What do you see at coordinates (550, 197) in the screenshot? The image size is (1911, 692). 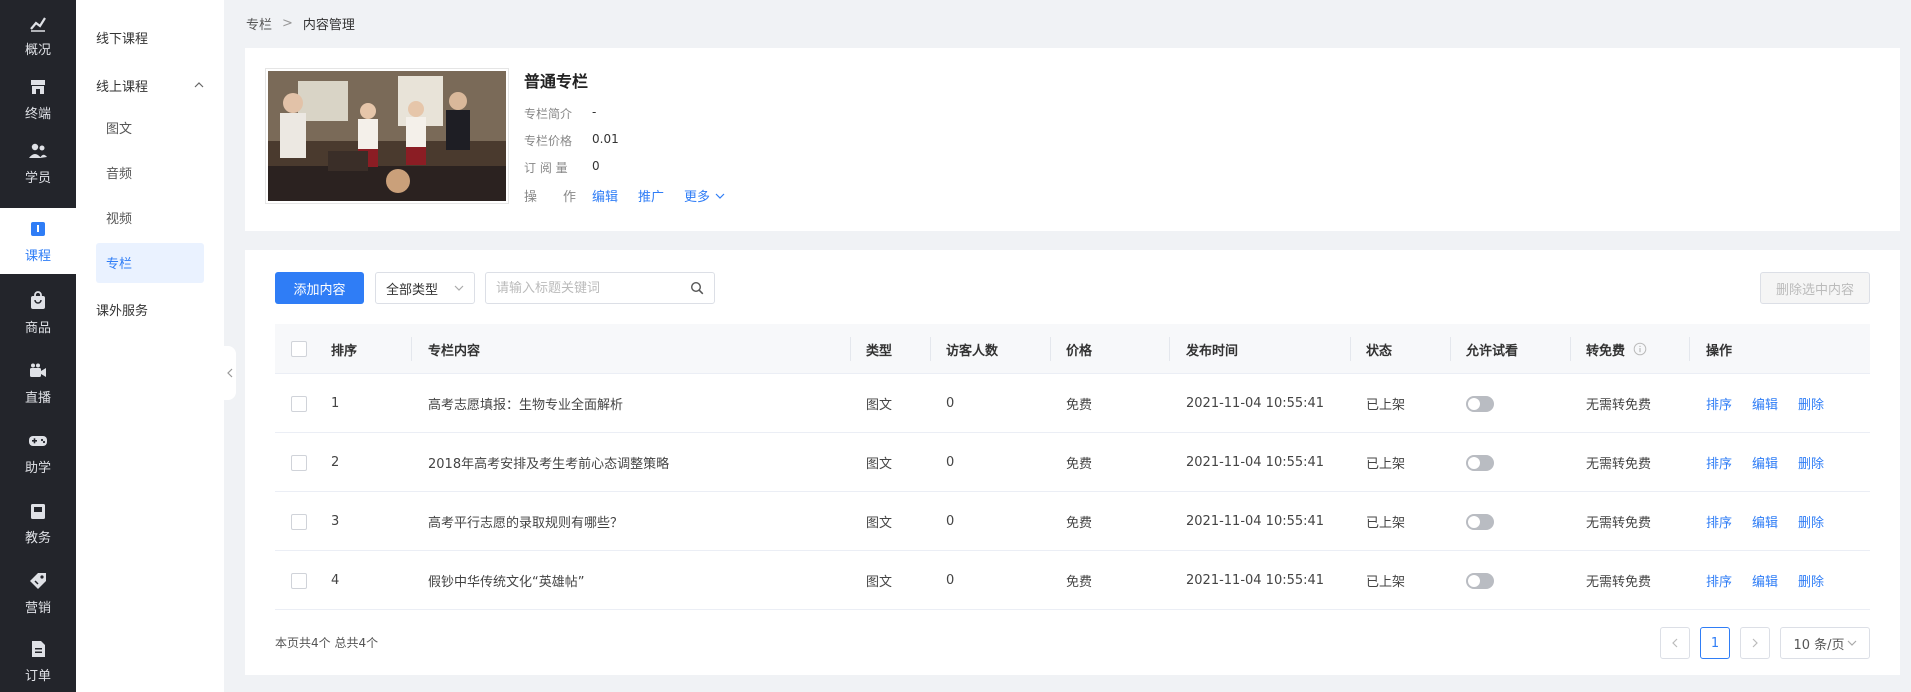 I see `column-ops-label: 操 作` at bounding box center [550, 197].